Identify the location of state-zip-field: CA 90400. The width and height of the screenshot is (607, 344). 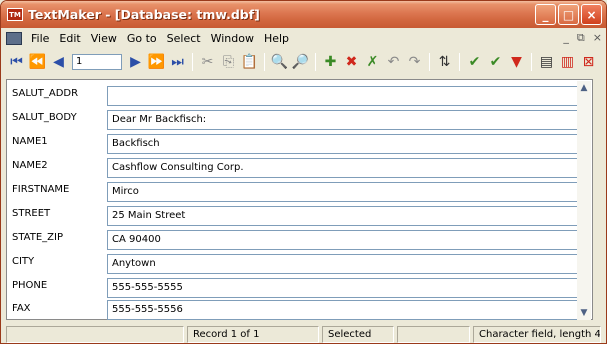
(343, 240).